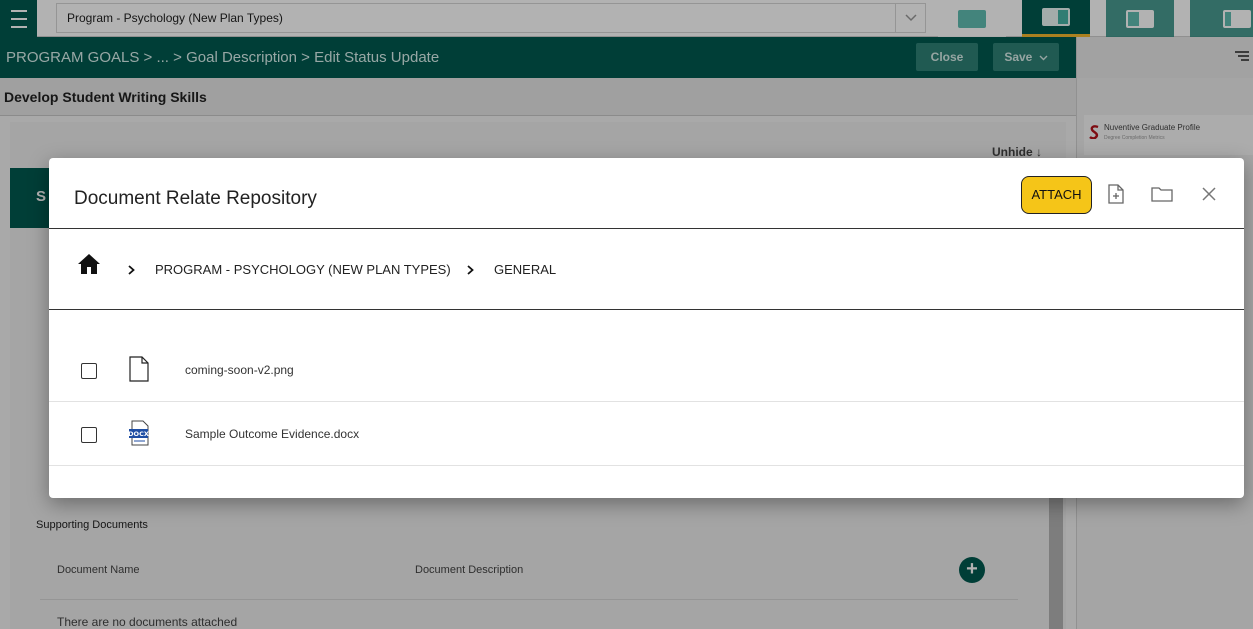 The image size is (1253, 629). What do you see at coordinates (646, 370) in the screenshot?
I see `file-row: coming-soon-v2.png` at bounding box center [646, 370].